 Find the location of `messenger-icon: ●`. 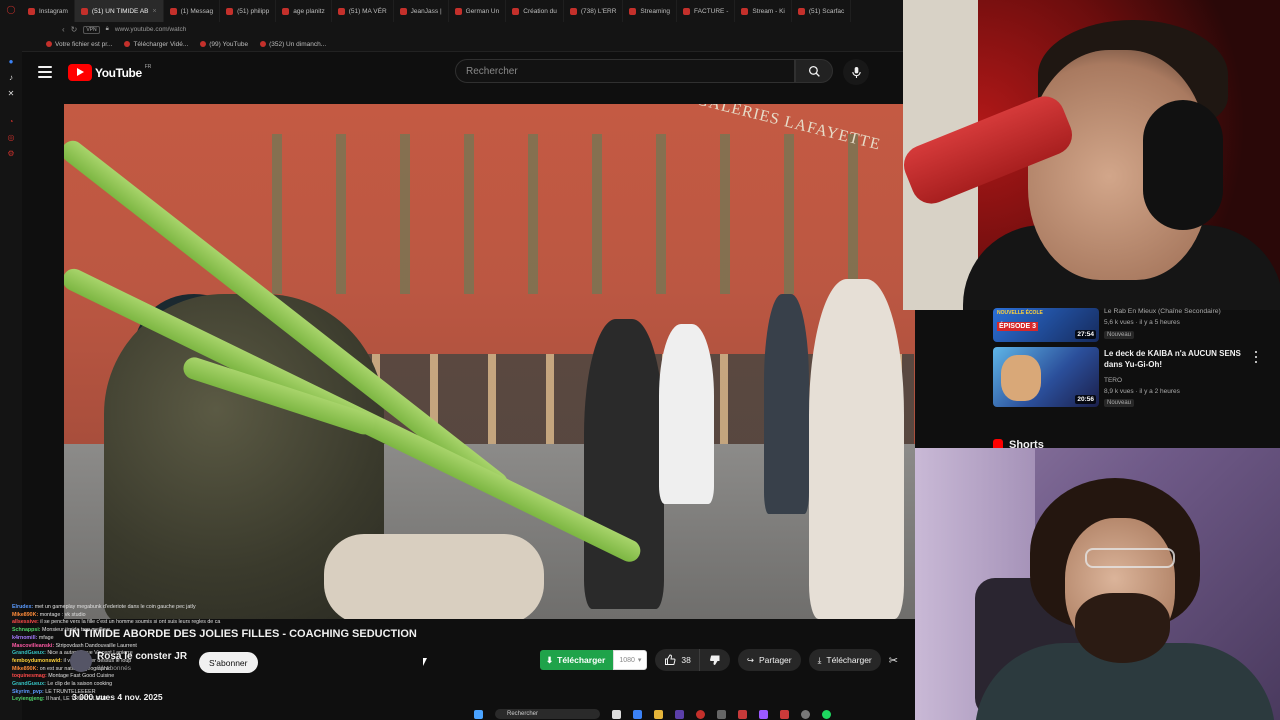

messenger-icon: ● is located at coordinates (11, 61).